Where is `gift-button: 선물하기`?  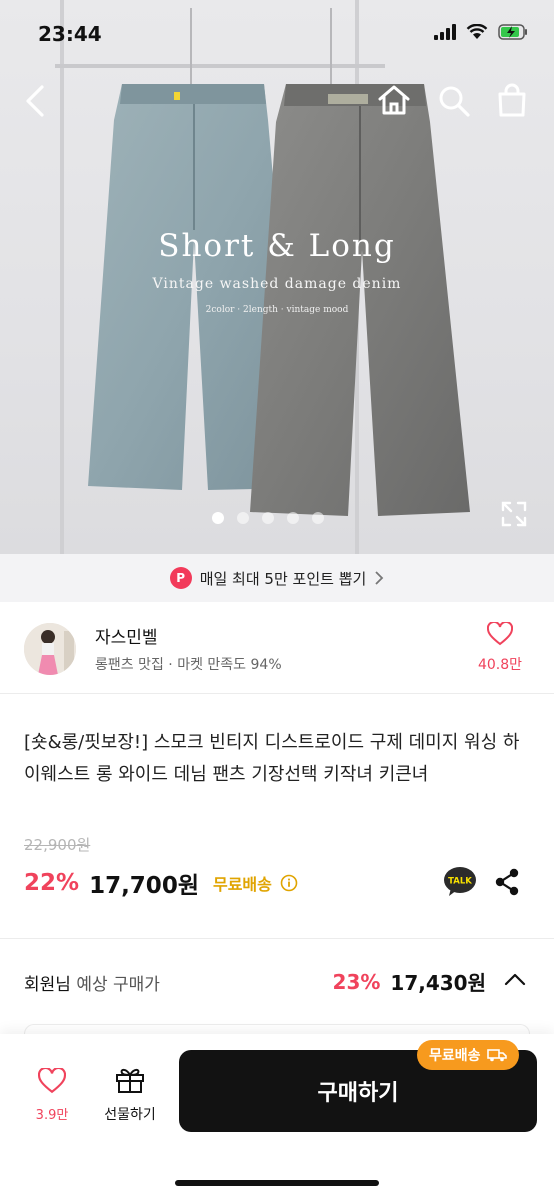 gift-button: 선물하기 is located at coordinates (130, 1095).